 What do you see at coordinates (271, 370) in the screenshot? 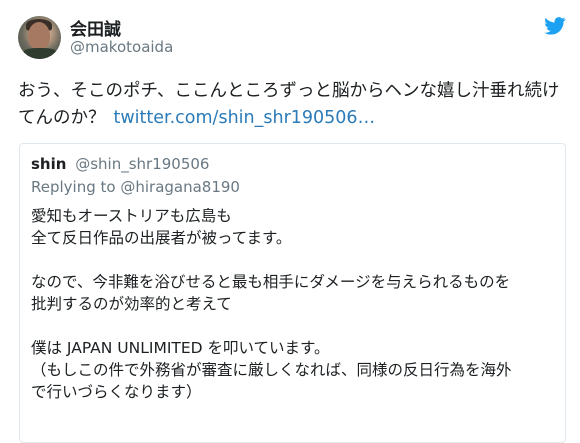
I see `quoted-line: （もしこの件で外務省が審査に厳しくなれば、同様の反日行為を海外` at bounding box center [271, 370].